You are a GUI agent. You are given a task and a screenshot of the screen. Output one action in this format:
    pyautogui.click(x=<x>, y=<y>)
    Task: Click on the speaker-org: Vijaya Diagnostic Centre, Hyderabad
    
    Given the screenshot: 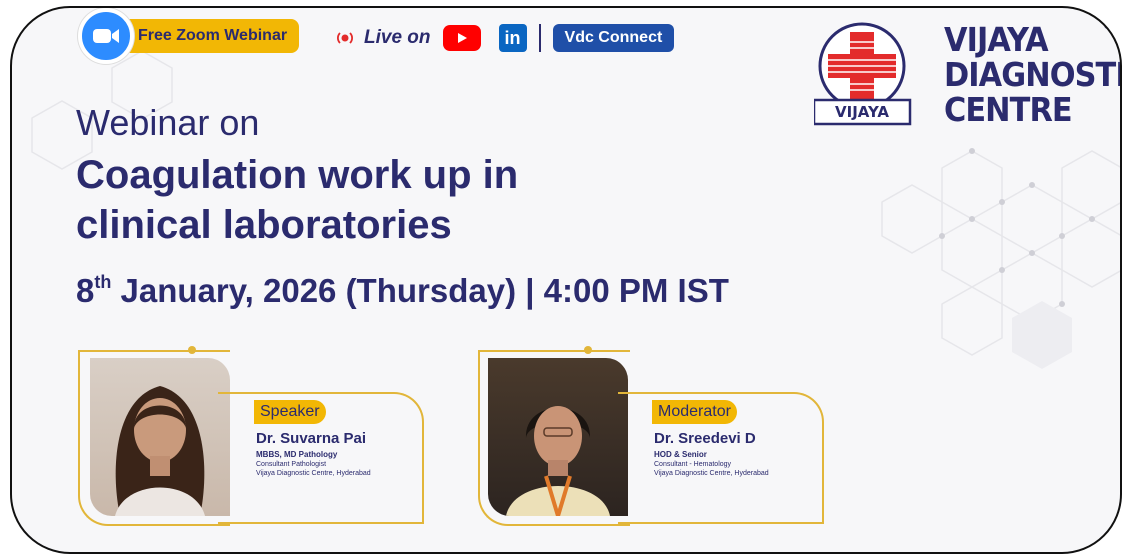 What is the action you would take?
    pyautogui.click(x=313, y=473)
    